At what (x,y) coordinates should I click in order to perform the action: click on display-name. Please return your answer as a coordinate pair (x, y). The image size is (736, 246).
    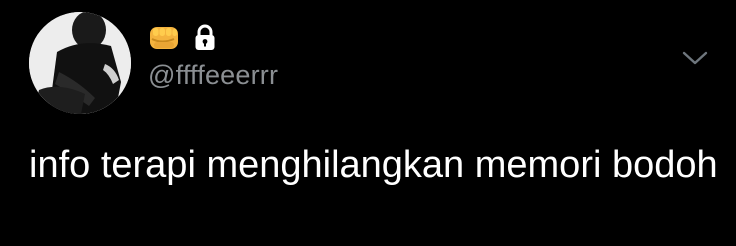
    Looking at the image, I should click on (182, 38).